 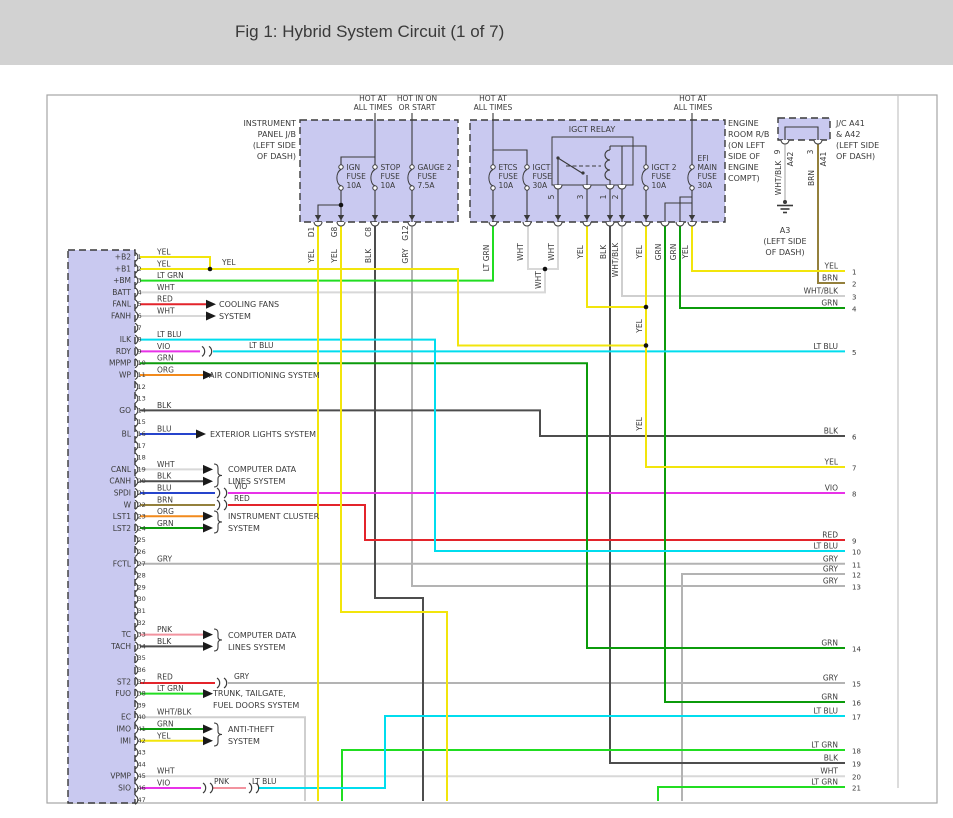 What do you see at coordinates (508, 167) in the screenshot?
I see `svg-text: ETCS` at bounding box center [508, 167].